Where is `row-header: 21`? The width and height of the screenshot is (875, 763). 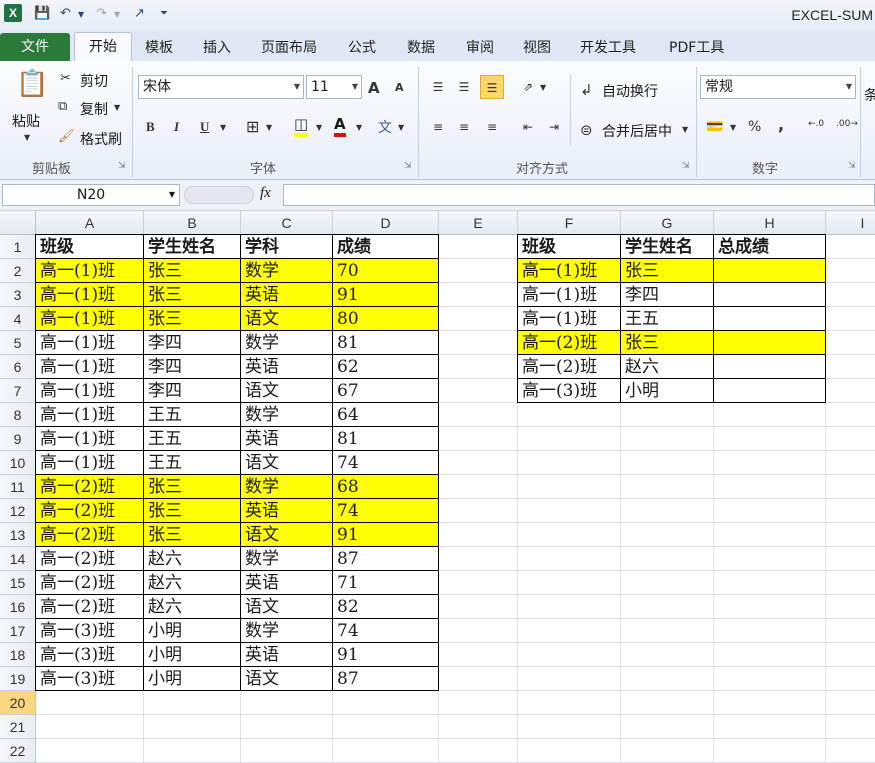
row-header: 21 is located at coordinates (18, 727).